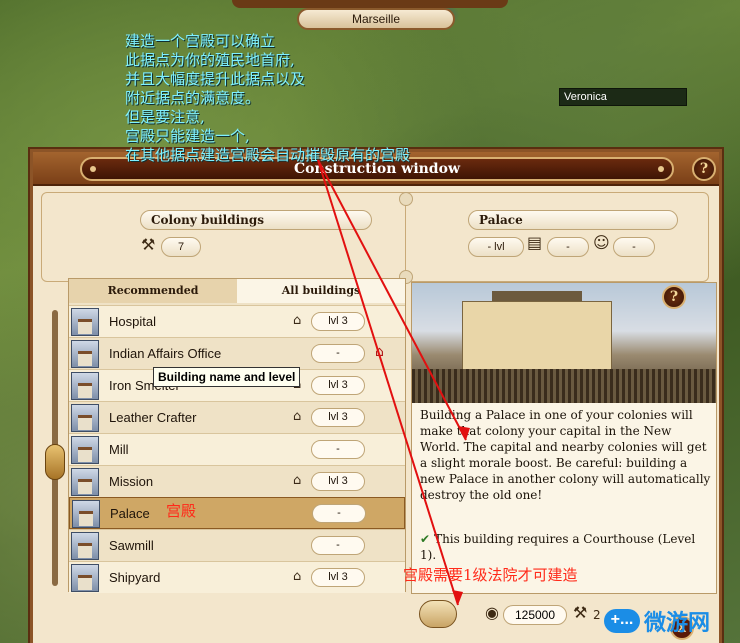  I want to click on annotation-arrows, so click(393, 382).